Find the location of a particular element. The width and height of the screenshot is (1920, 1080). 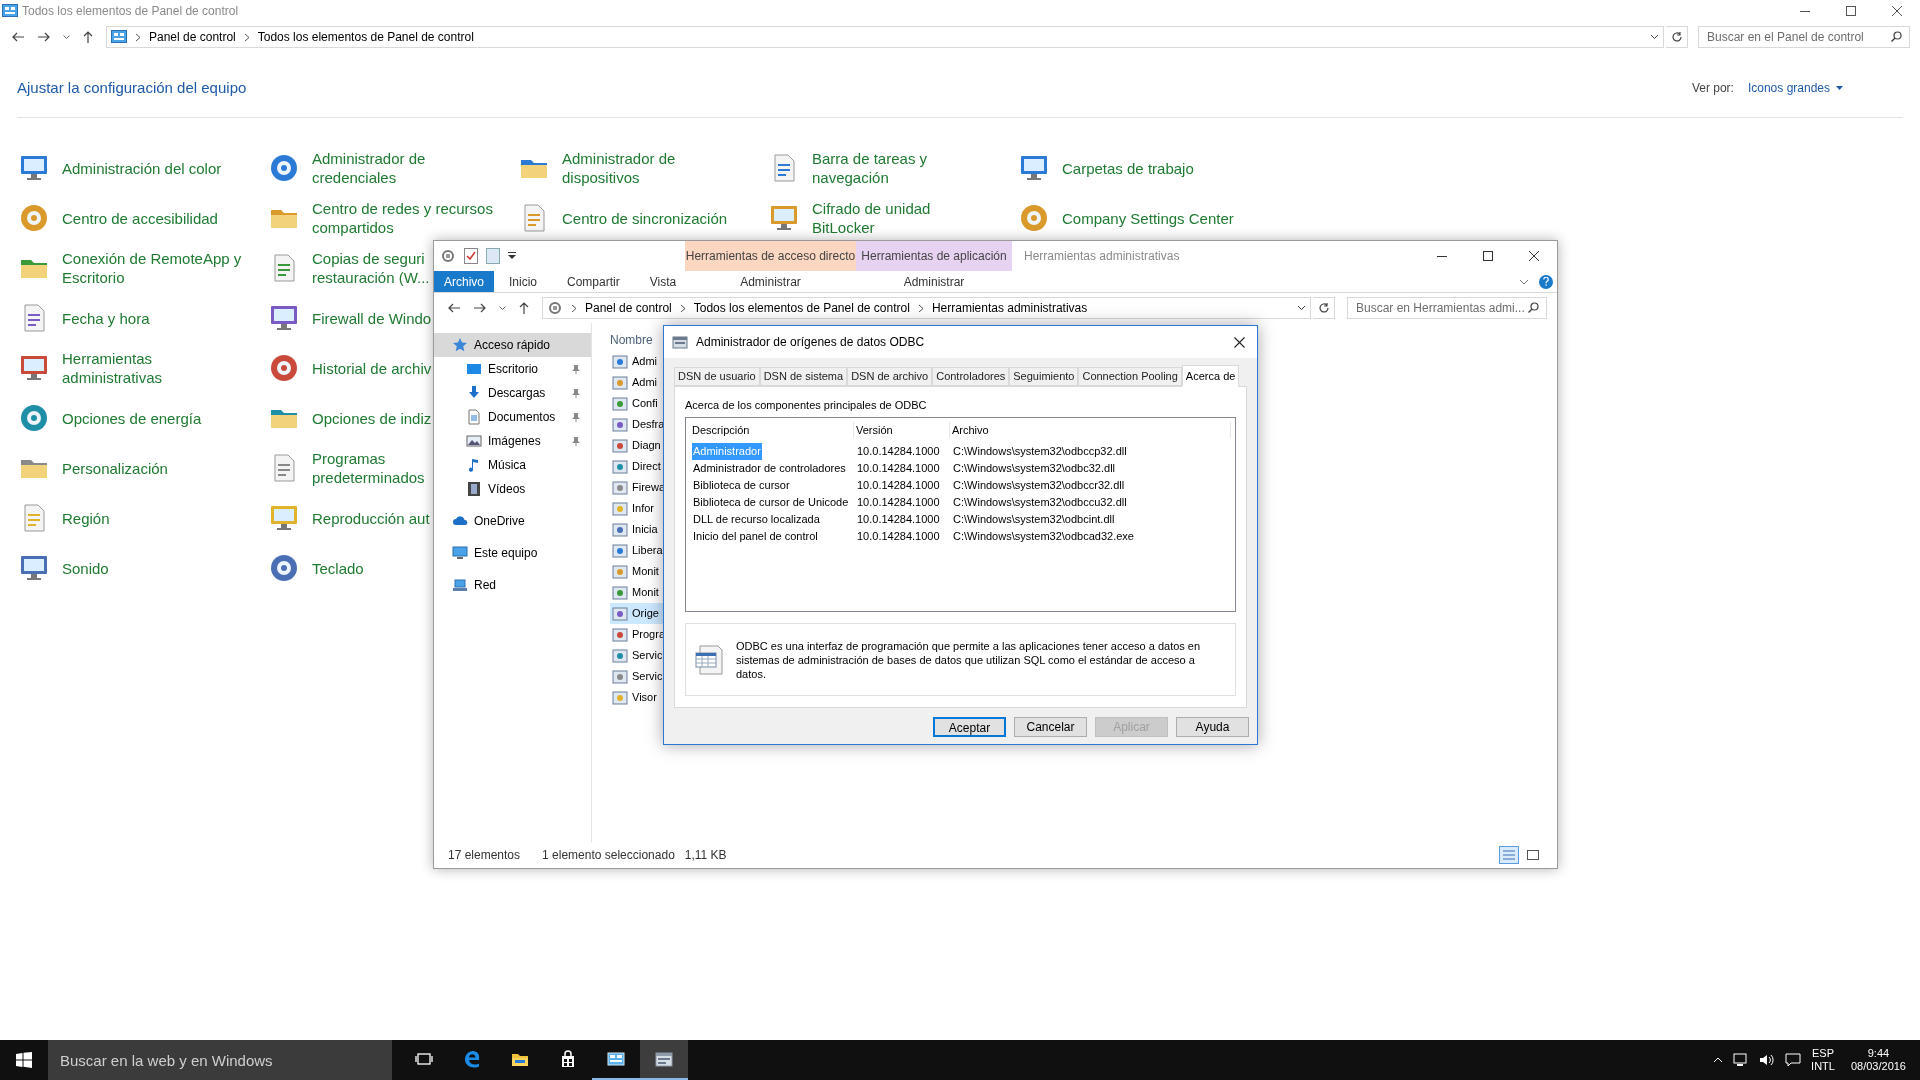

view-by-label: Ver por: is located at coordinates (1712, 88).